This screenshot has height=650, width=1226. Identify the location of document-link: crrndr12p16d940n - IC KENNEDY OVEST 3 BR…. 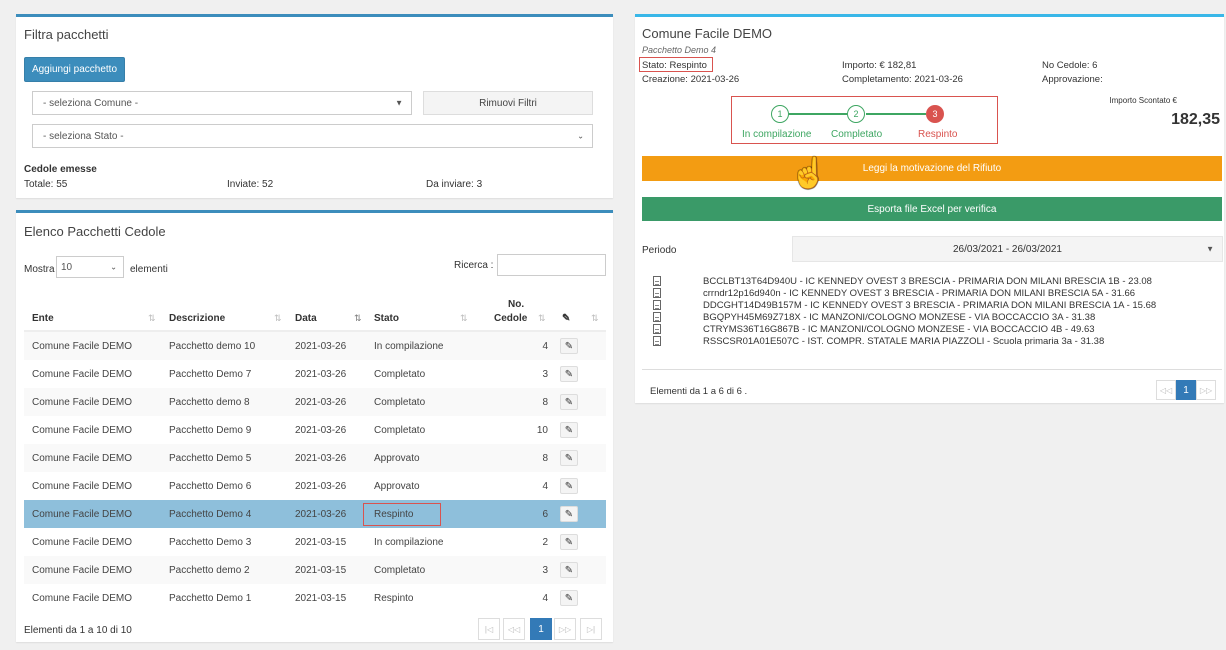
(919, 293).